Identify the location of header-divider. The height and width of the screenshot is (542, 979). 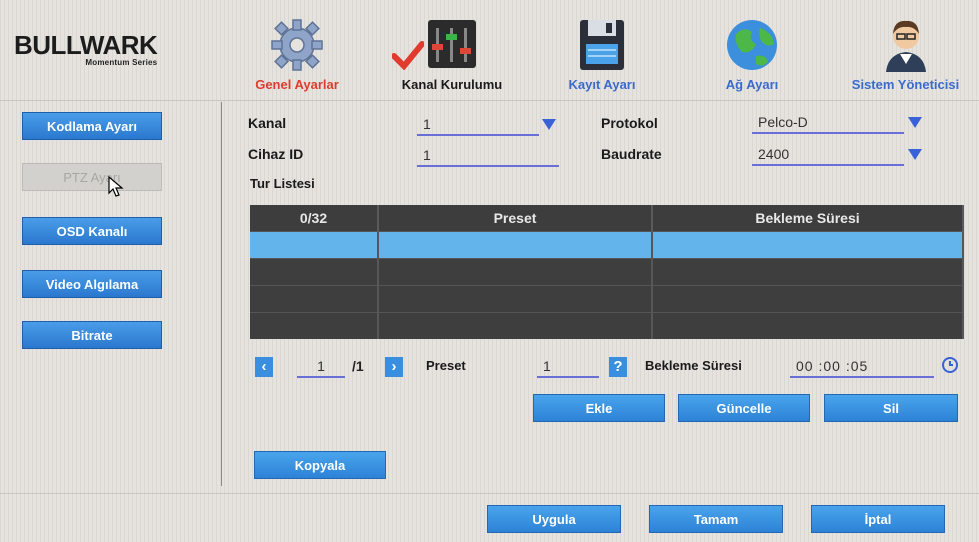
(489, 100).